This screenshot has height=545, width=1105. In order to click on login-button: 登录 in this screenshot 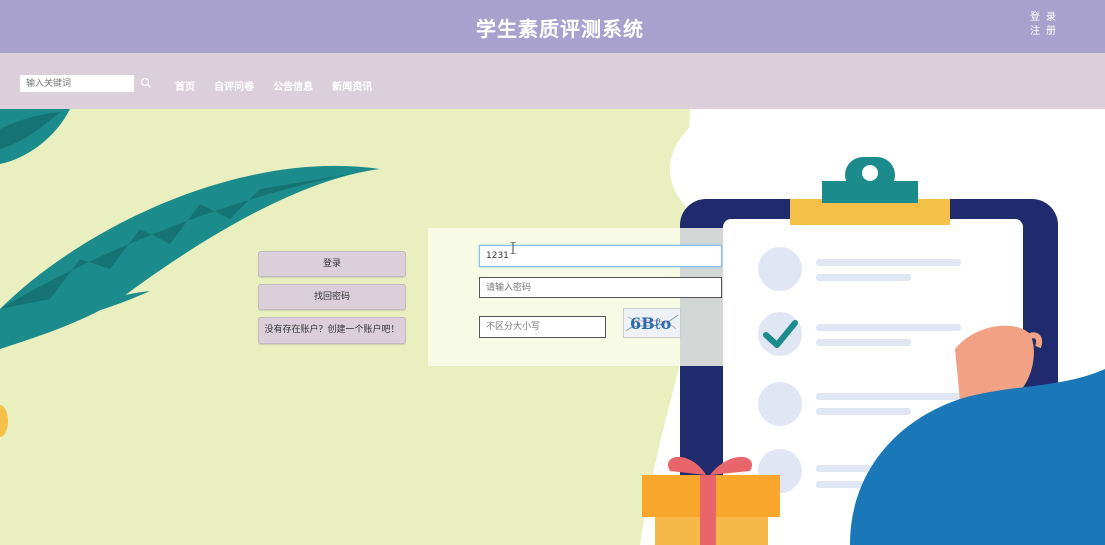, I will do `click(332, 264)`.